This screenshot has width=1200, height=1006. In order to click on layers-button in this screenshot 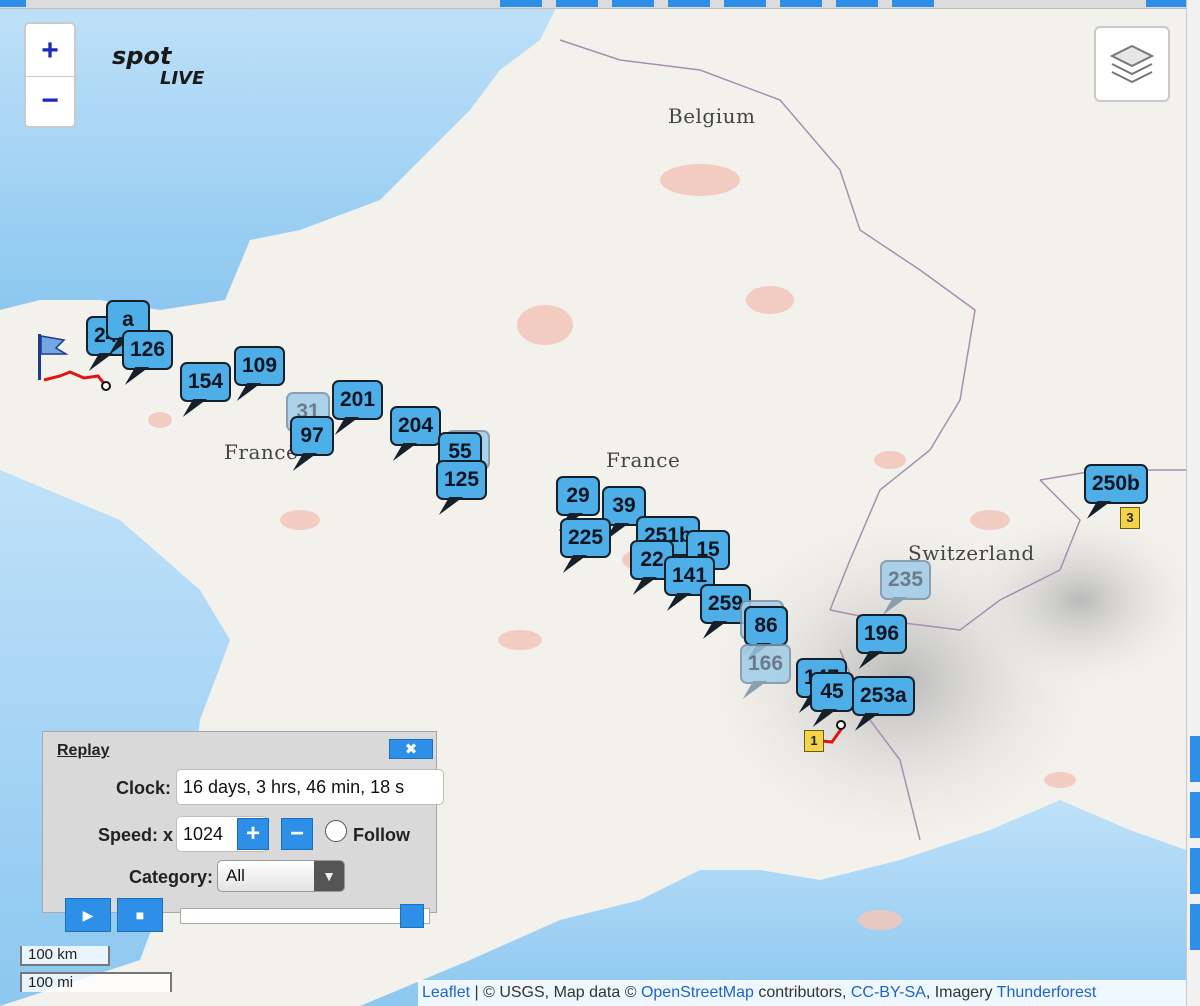, I will do `click(1132, 64)`.